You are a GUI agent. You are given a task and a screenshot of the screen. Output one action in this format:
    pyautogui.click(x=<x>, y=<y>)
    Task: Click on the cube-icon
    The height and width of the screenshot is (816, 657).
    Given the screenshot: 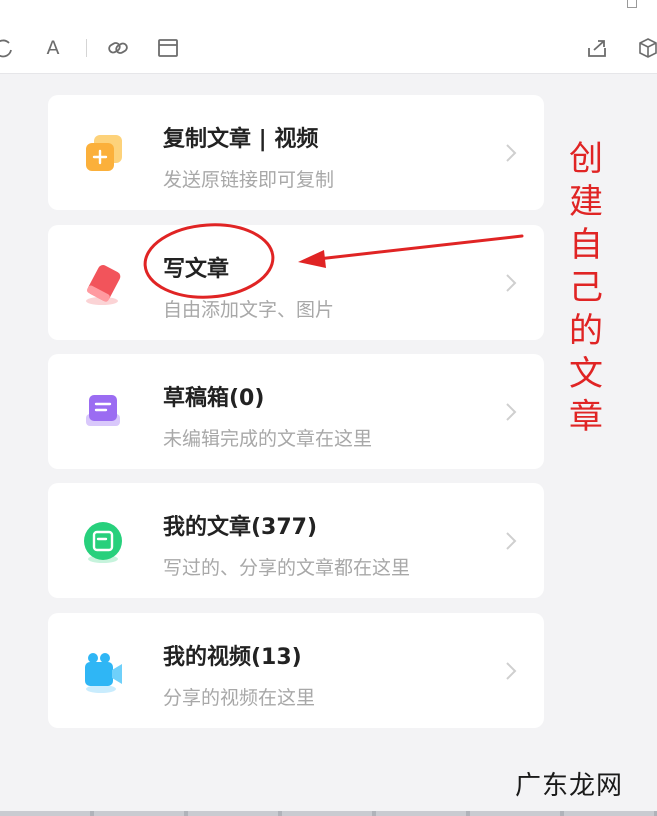 What is the action you would take?
    pyautogui.click(x=647, y=48)
    